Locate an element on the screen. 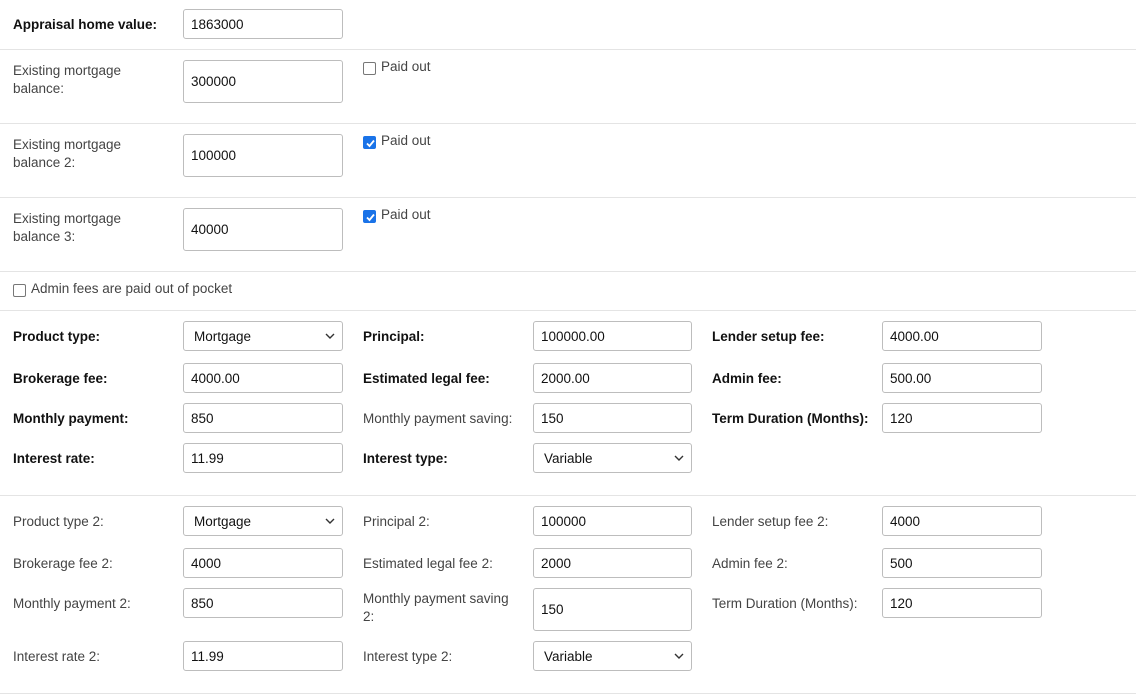  interest-rate-2-label: Interest rate 2: is located at coordinates (57, 656).